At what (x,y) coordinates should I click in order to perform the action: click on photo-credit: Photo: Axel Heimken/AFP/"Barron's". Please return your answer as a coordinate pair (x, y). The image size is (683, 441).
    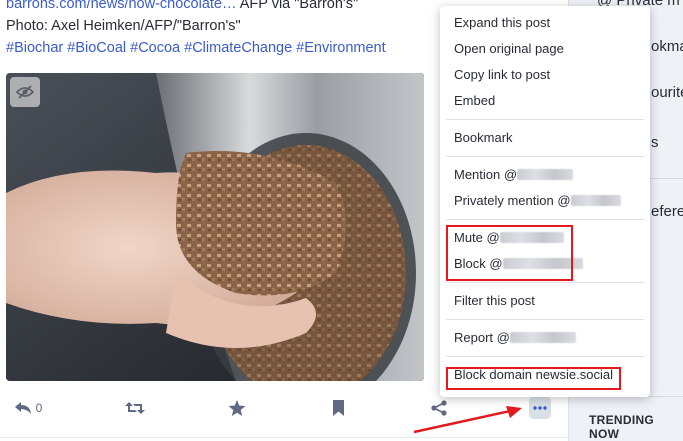
    Looking at the image, I should click on (123, 26).